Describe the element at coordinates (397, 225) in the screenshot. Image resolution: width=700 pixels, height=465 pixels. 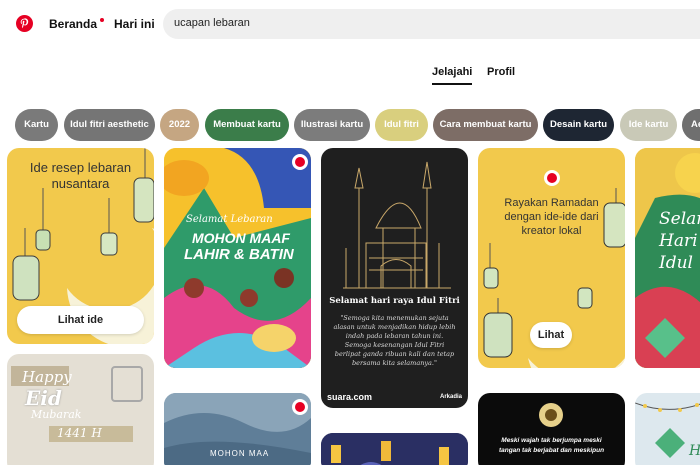
I see `mosque-illustration` at that location.